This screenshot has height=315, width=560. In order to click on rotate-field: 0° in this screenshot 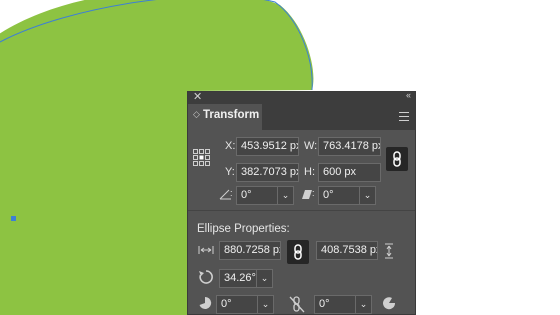, I will do `click(257, 195)`.